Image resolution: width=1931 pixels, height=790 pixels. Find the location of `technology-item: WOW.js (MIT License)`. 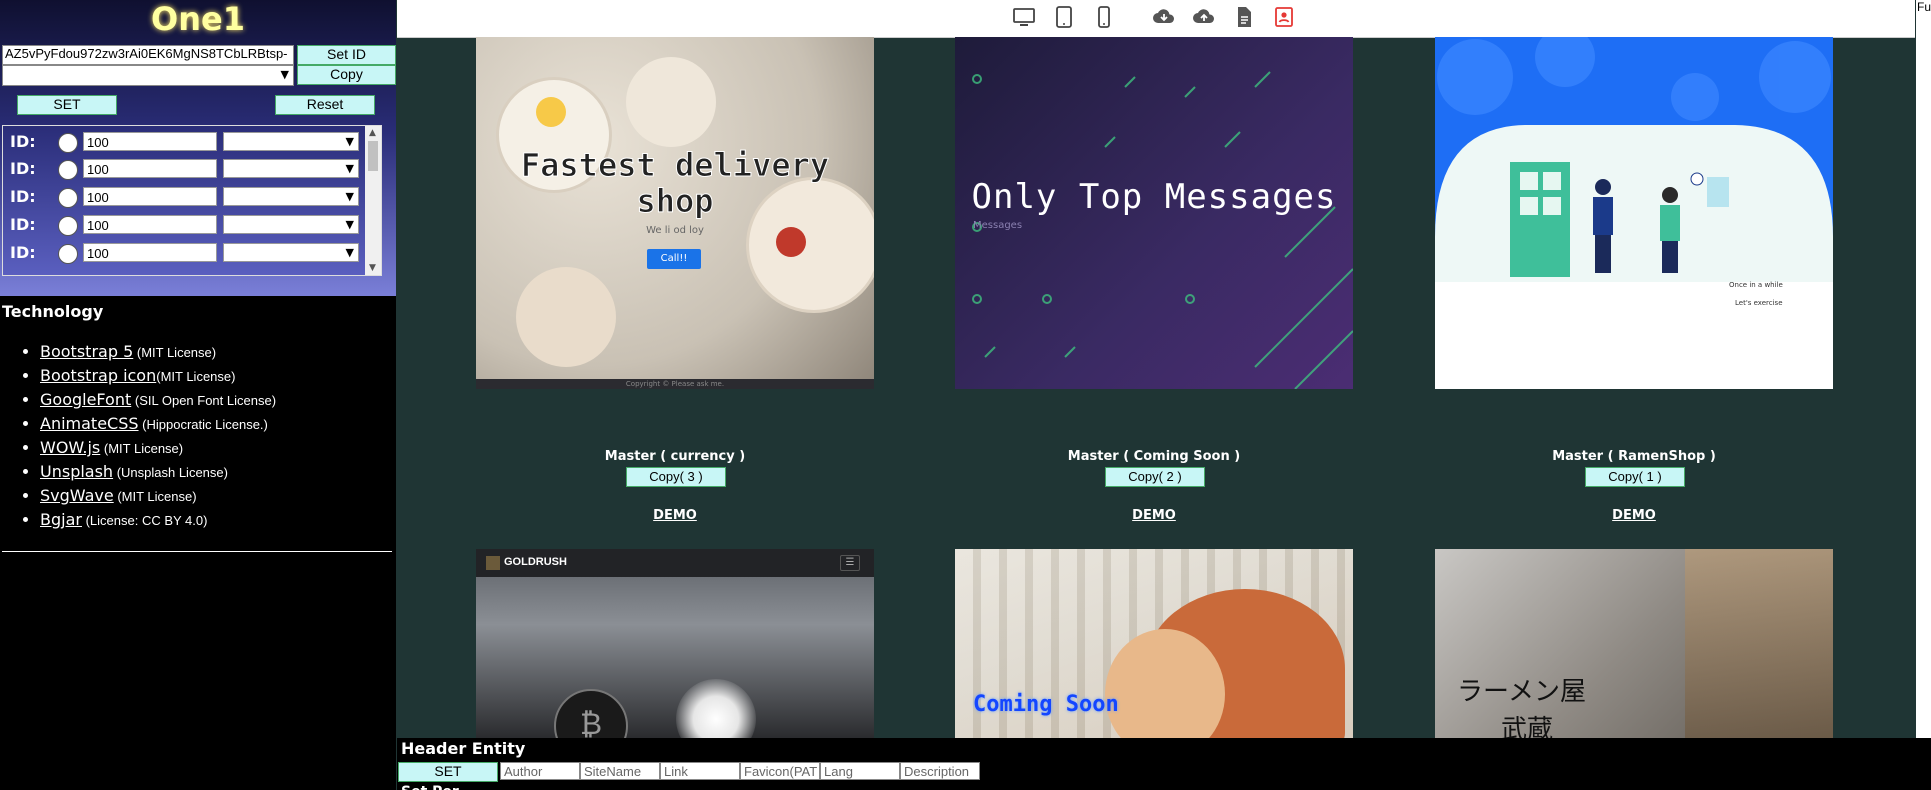

technology-item: WOW.js (MIT License) is located at coordinates (158, 448).